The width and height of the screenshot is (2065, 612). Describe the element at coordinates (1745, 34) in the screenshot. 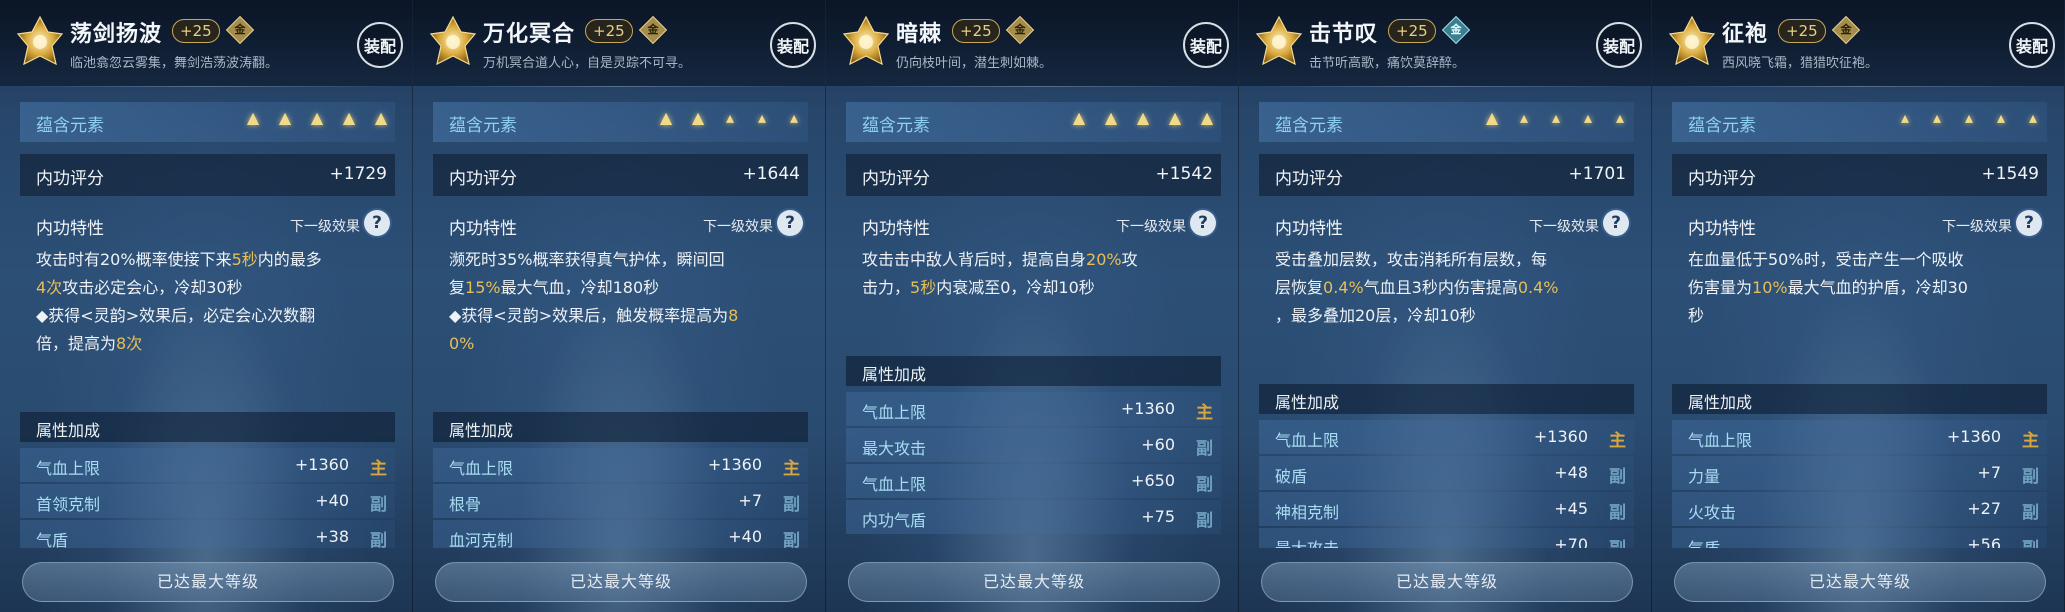

I see `item-name: 征袍` at that location.